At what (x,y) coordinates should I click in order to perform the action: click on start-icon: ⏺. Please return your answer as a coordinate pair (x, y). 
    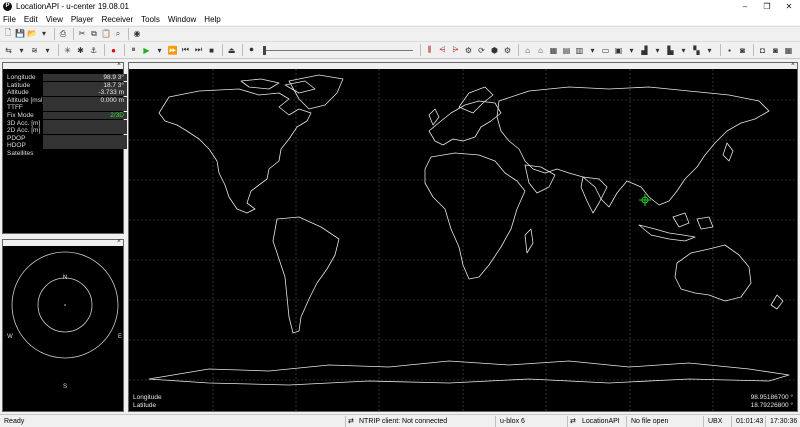
    Looking at the image, I should click on (251, 50).